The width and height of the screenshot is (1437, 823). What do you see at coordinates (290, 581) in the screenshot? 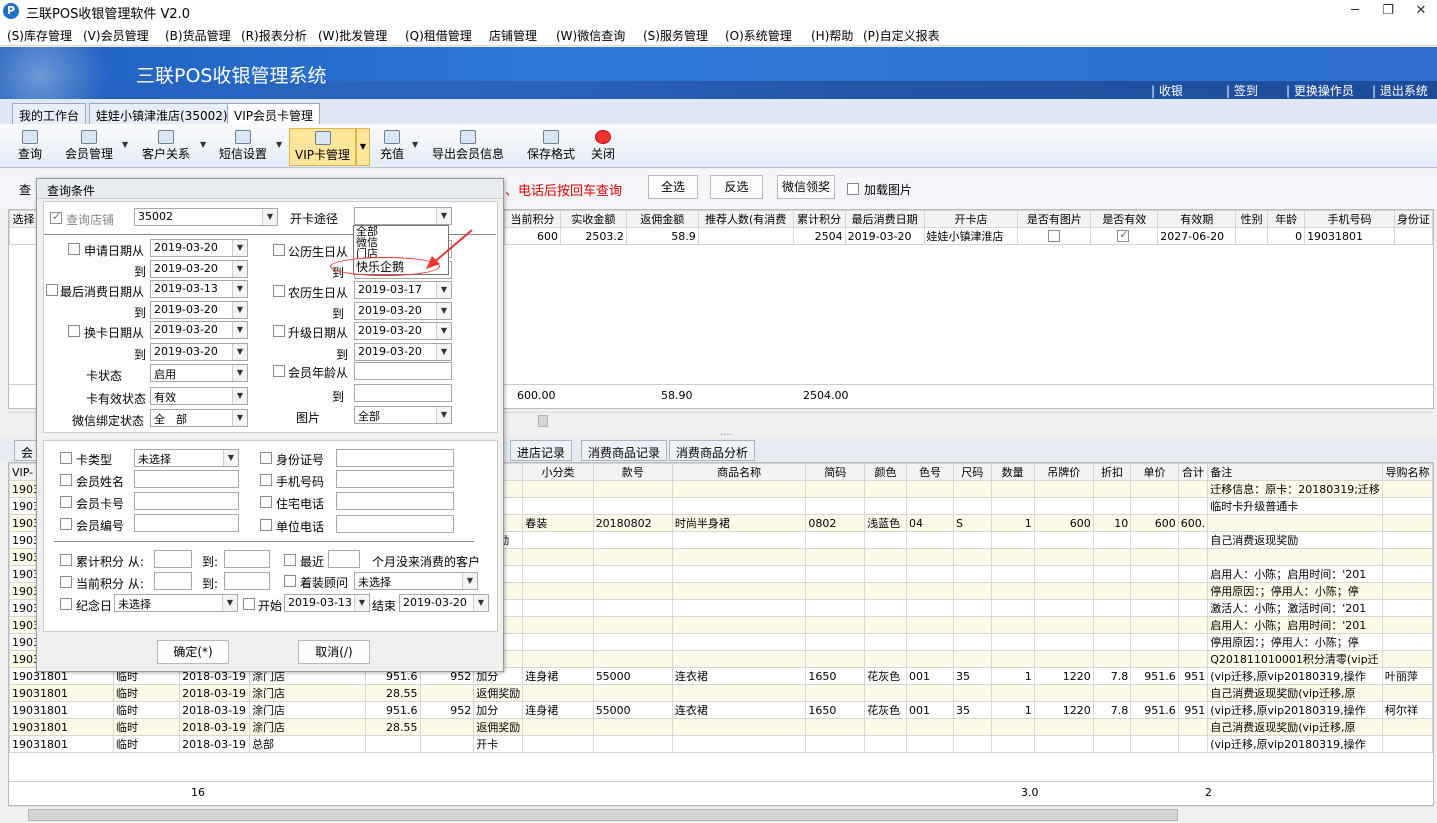
I see `advisor-checkbox` at bounding box center [290, 581].